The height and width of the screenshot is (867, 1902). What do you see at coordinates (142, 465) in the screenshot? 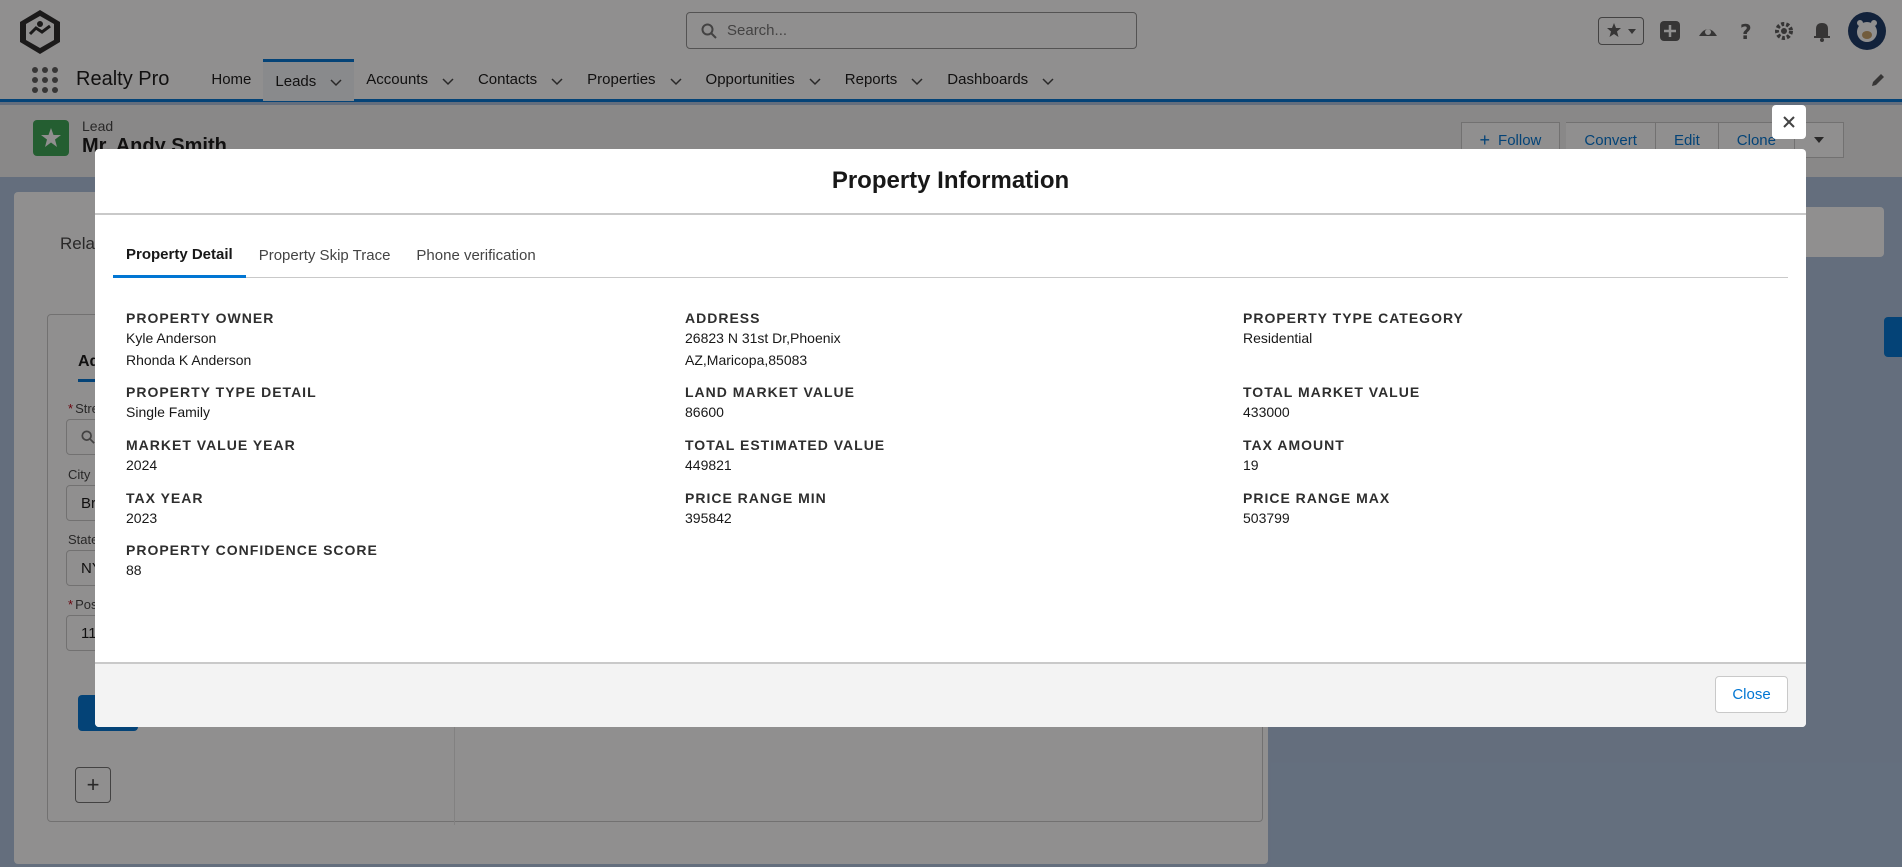
I see `field-value: 2024` at bounding box center [142, 465].